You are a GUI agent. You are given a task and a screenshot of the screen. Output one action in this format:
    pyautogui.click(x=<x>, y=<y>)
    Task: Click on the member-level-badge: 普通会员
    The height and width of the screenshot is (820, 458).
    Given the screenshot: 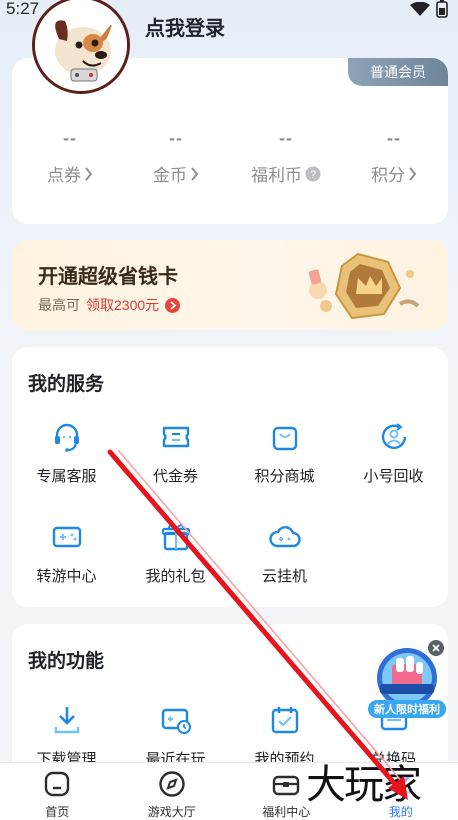 What is the action you would take?
    pyautogui.click(x=398, y=72)
    